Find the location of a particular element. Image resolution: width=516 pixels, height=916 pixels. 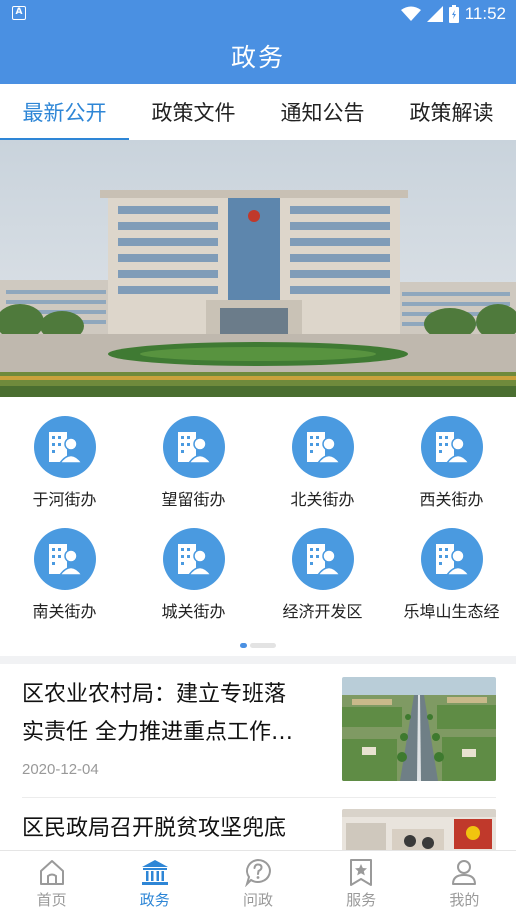

page-title: 政务 is located at coordinates (257, 57).